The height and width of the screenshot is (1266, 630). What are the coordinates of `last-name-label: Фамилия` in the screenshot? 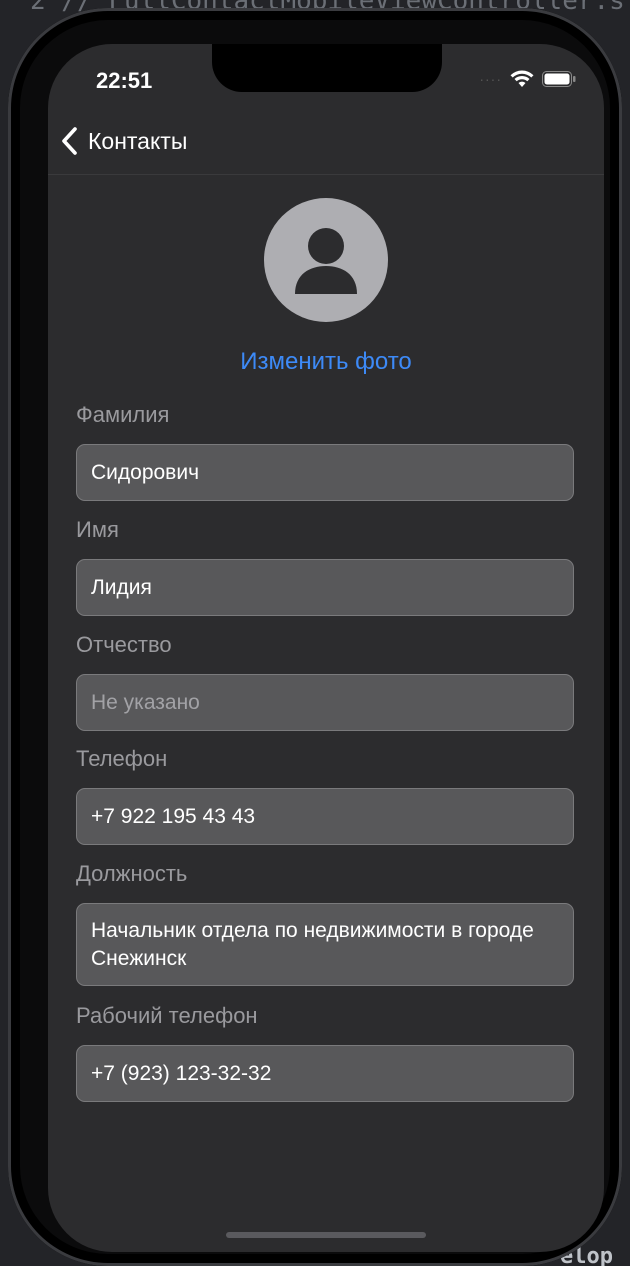 It's located at (123, 414).